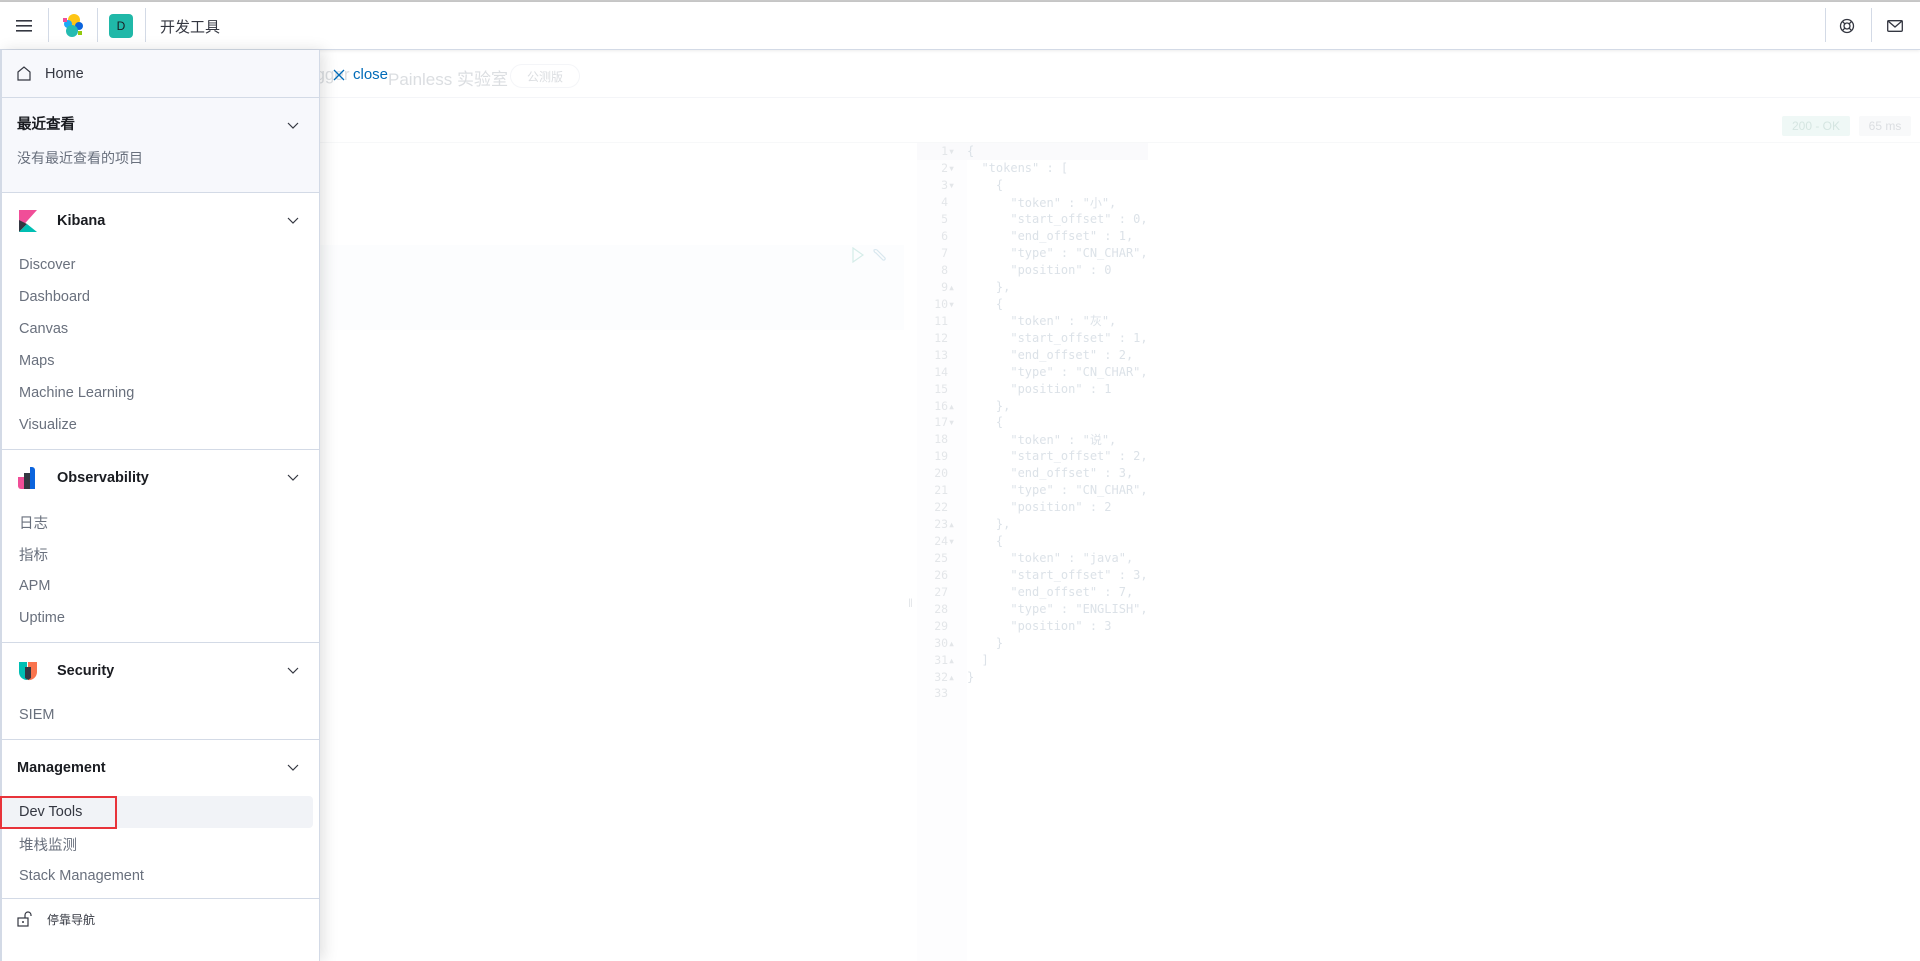 The height and width of the screenshot is (961, 1920). I want to click on nav-item-dev-tools: Dev Tools, so click(156, 812).